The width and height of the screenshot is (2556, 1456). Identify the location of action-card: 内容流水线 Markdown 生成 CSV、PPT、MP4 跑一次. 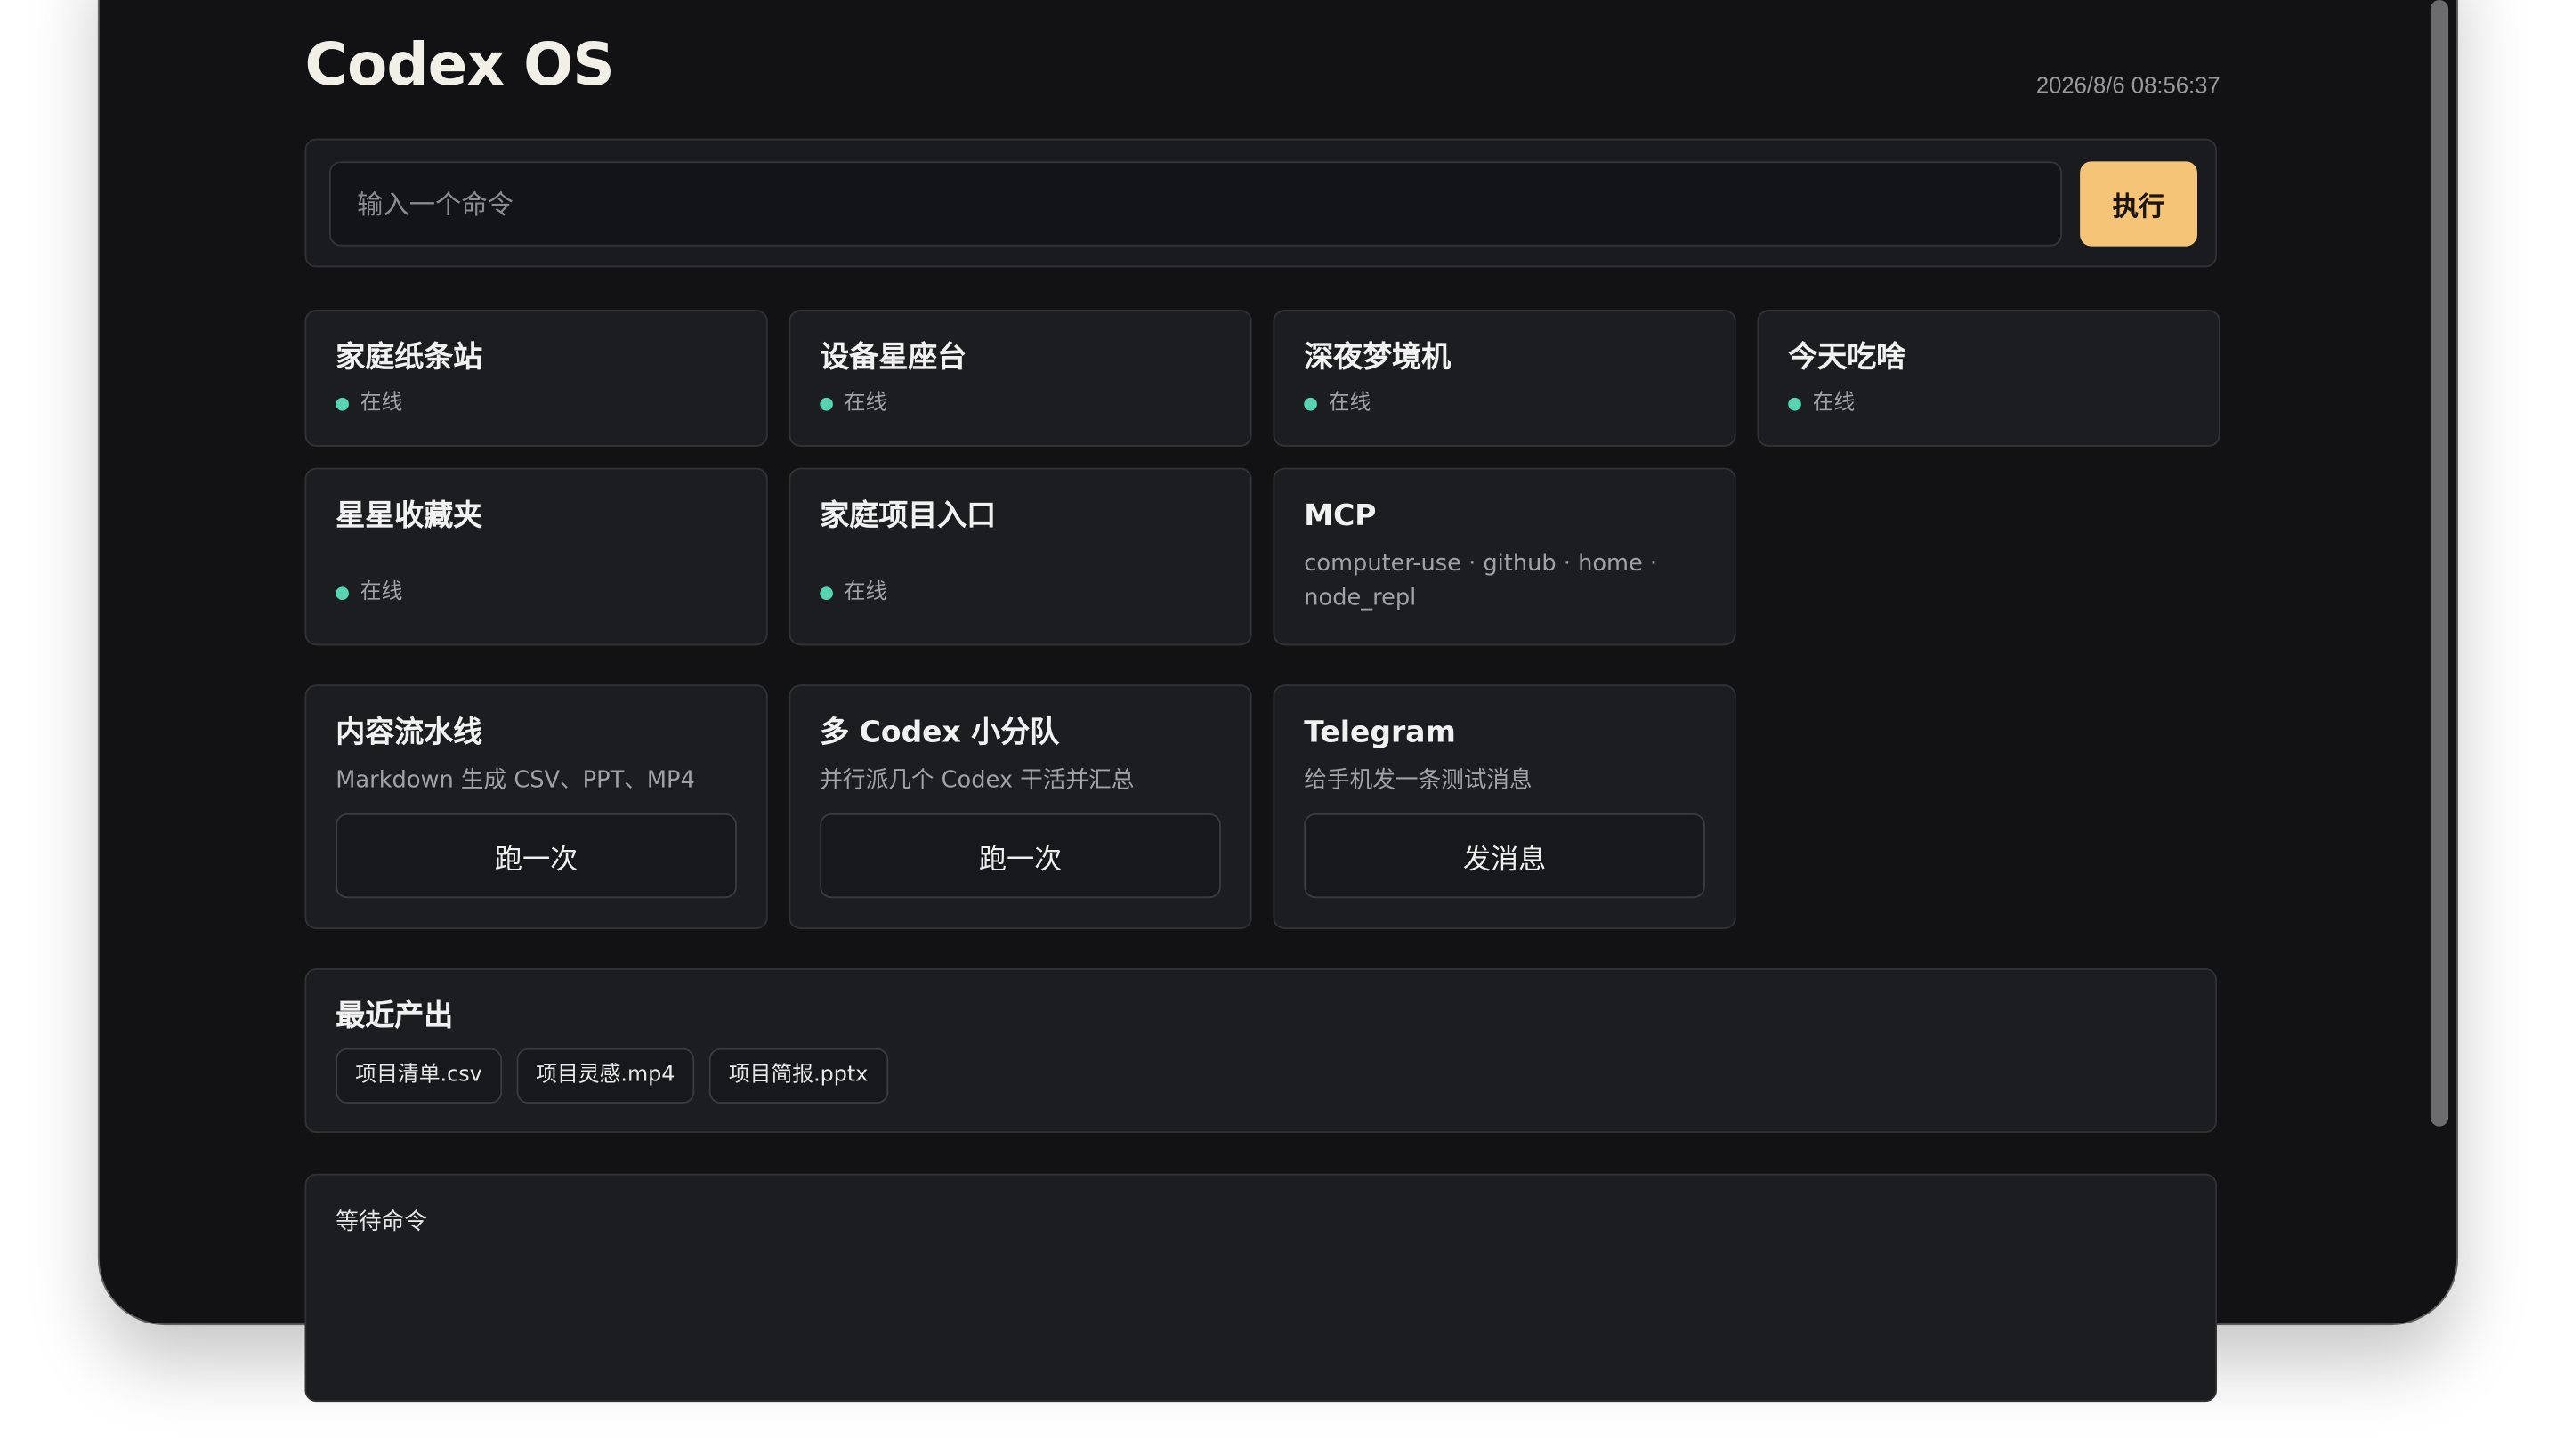
(536, 807).